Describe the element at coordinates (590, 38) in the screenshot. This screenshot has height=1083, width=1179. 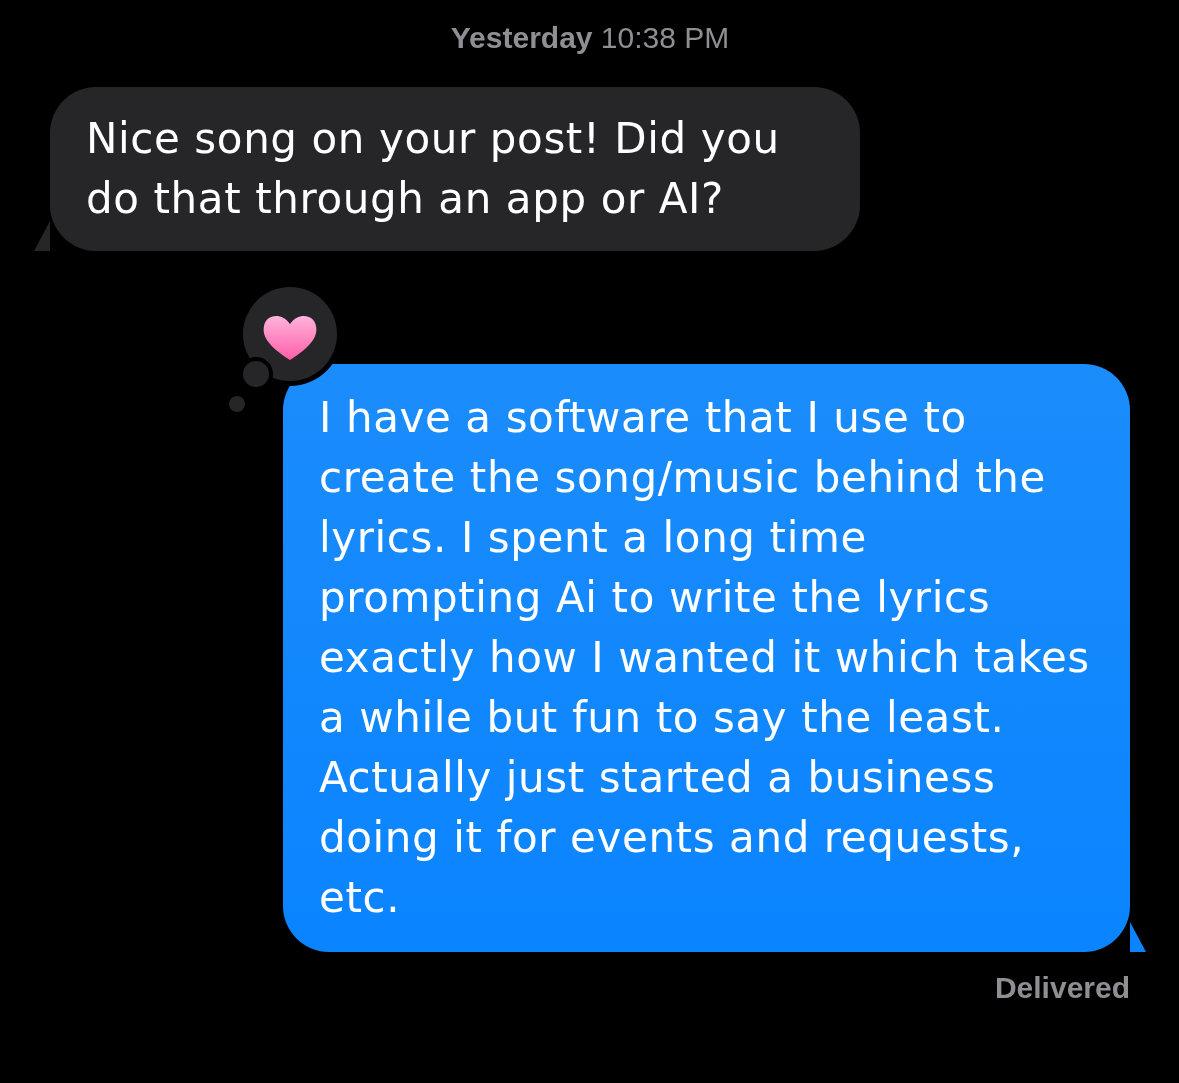
I see `timestamp: Yesterday 10:38 PM` at that location.